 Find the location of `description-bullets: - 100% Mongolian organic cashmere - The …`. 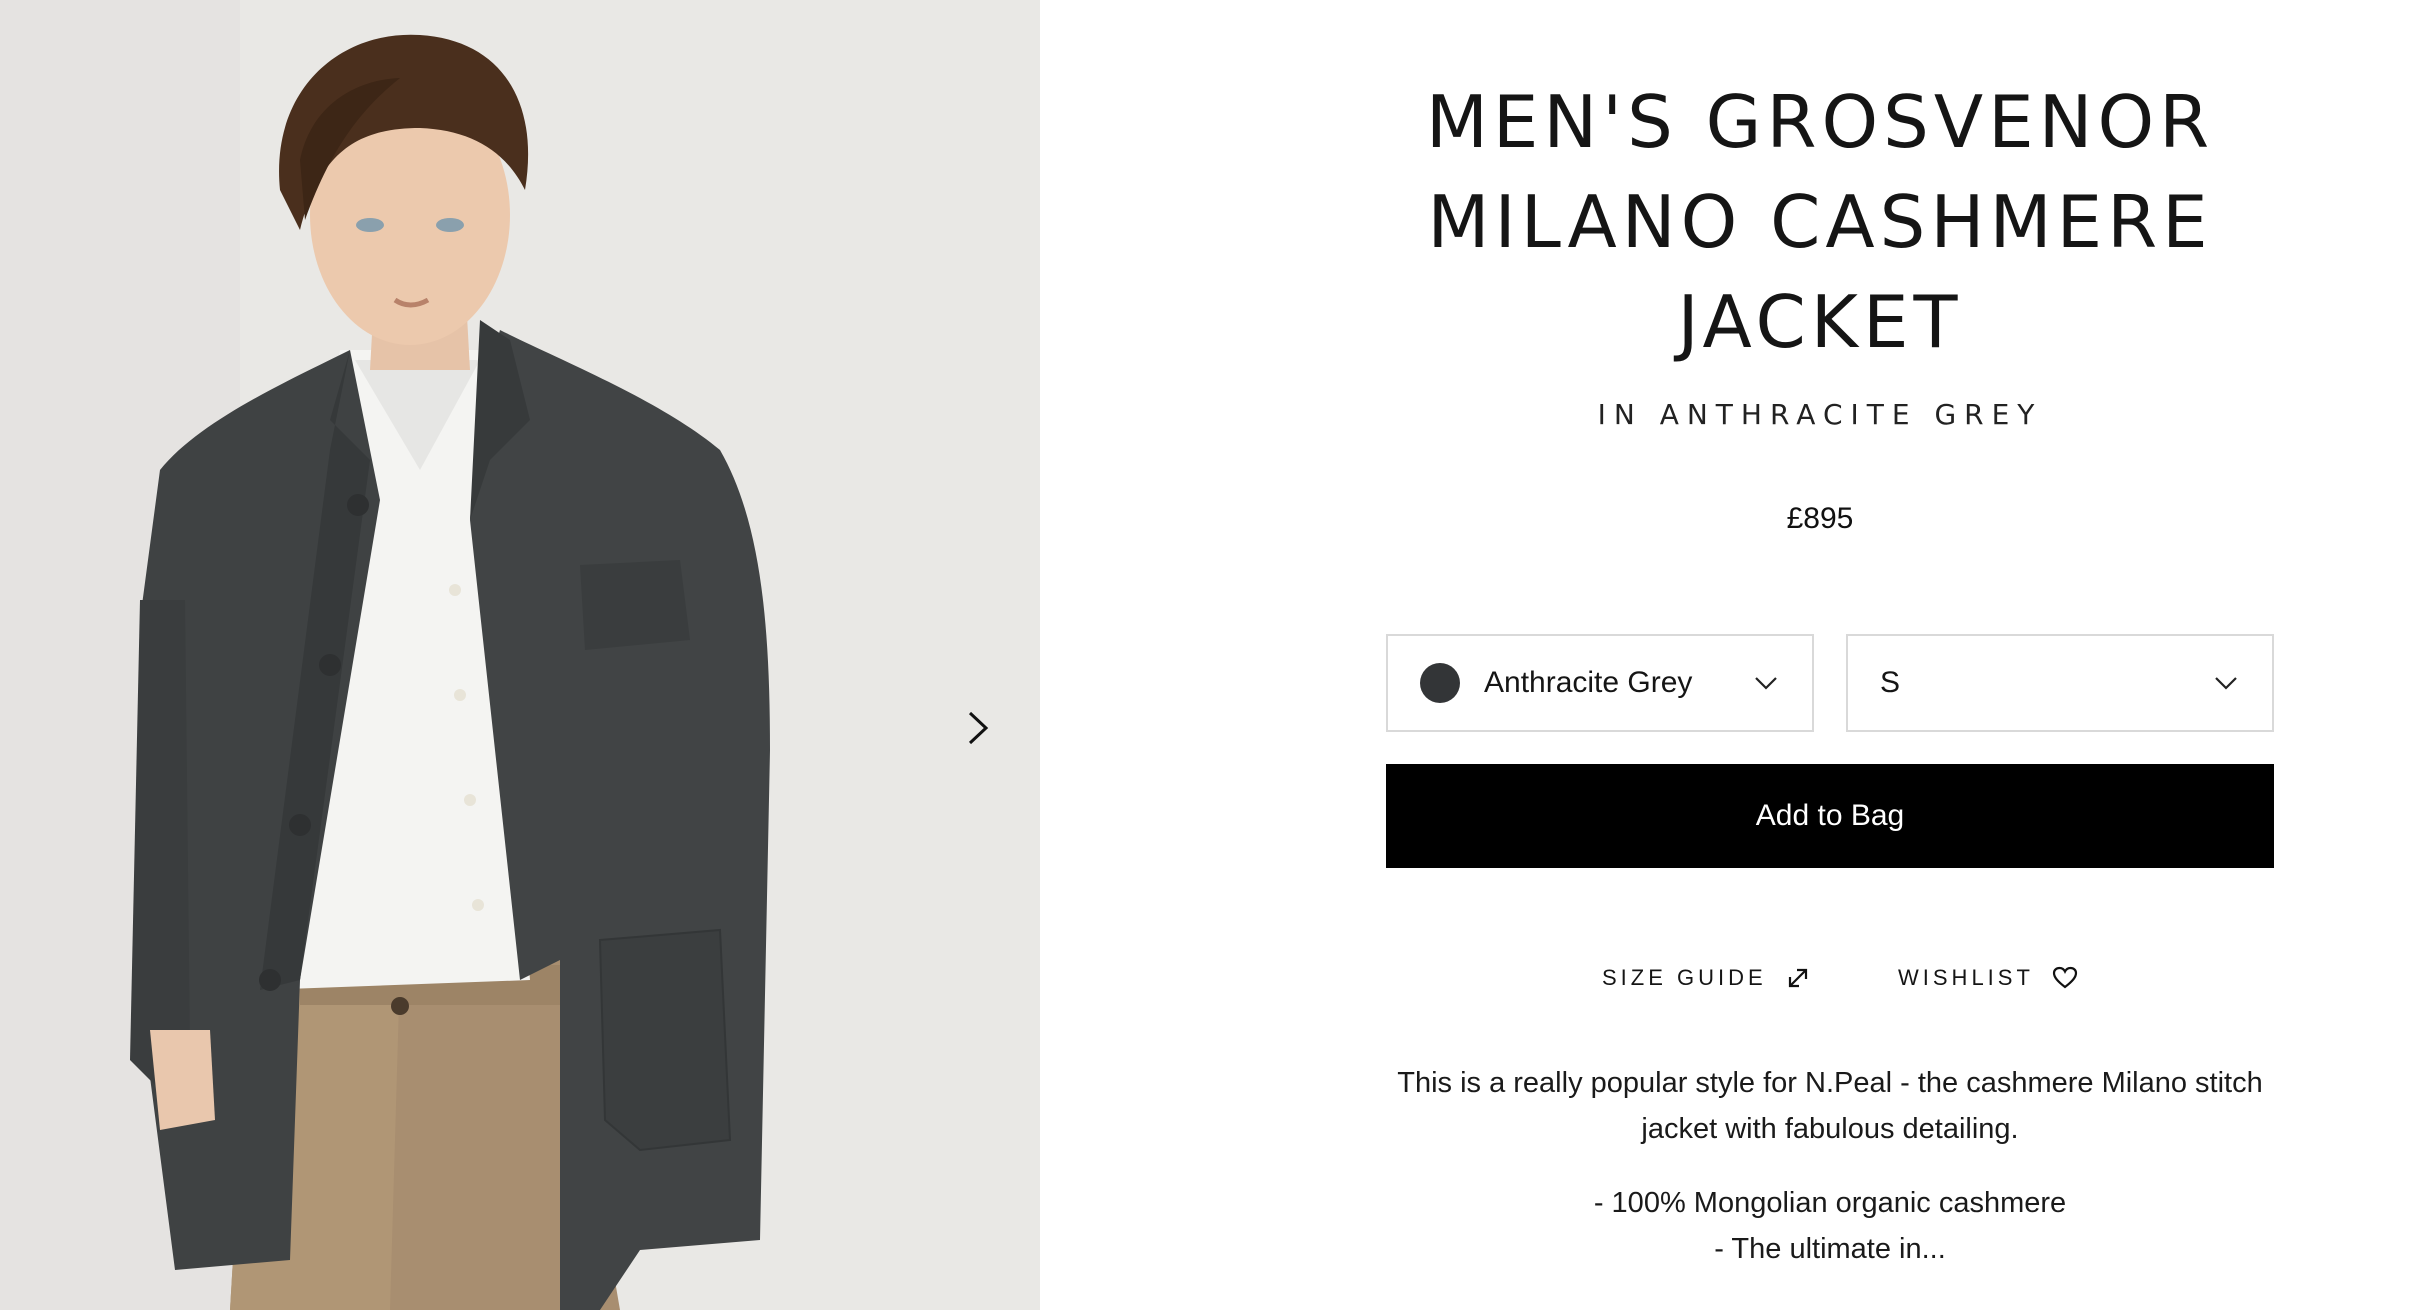

description-bullets: - 100% Mongolian organic cashmere - The … is located at coordinates (1830, 1226).